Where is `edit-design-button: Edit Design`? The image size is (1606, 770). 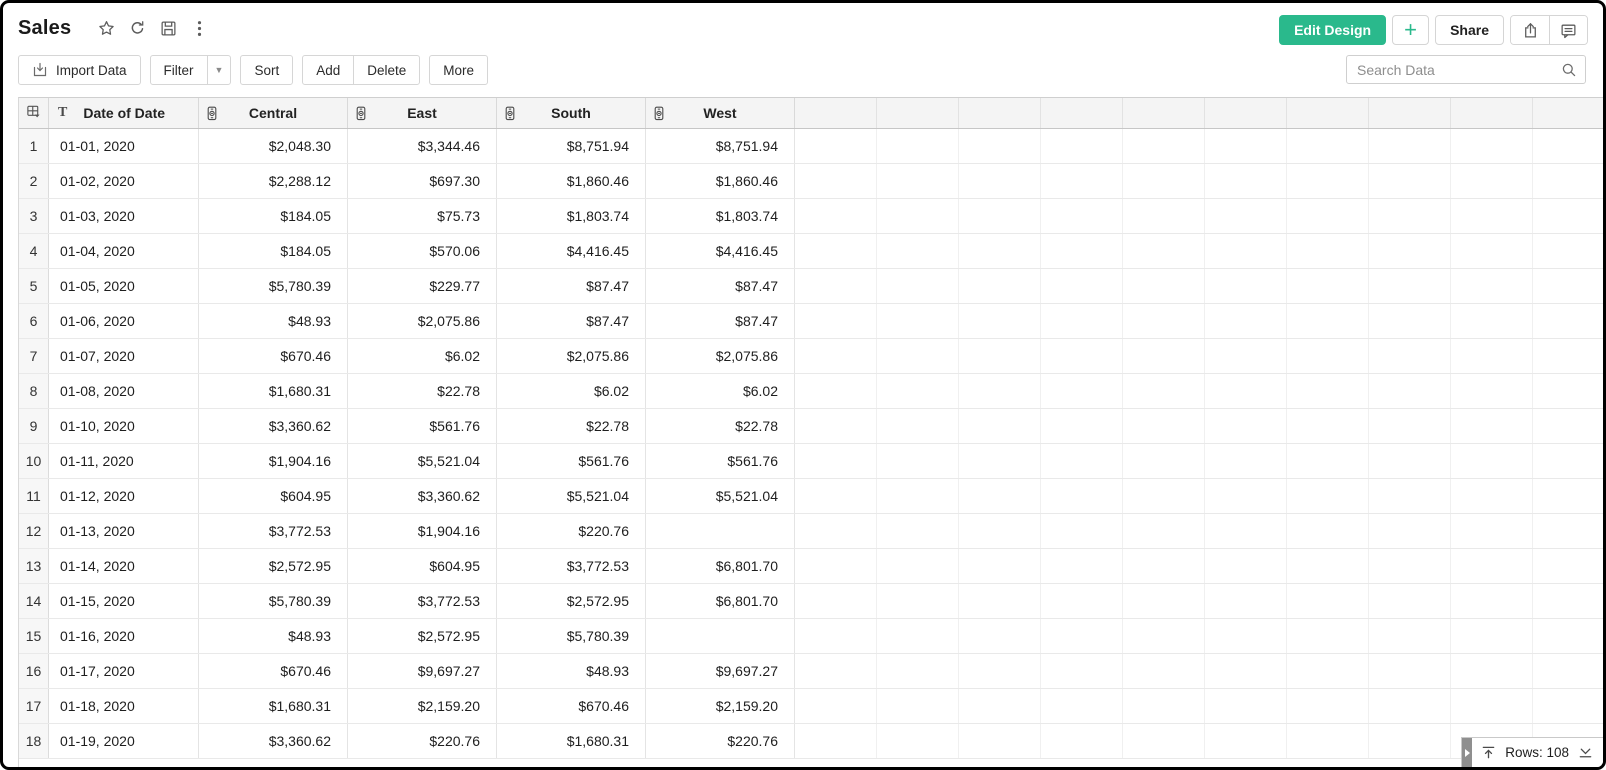
edit-design-button: Edit Design is located at coordinates (1333, 30).